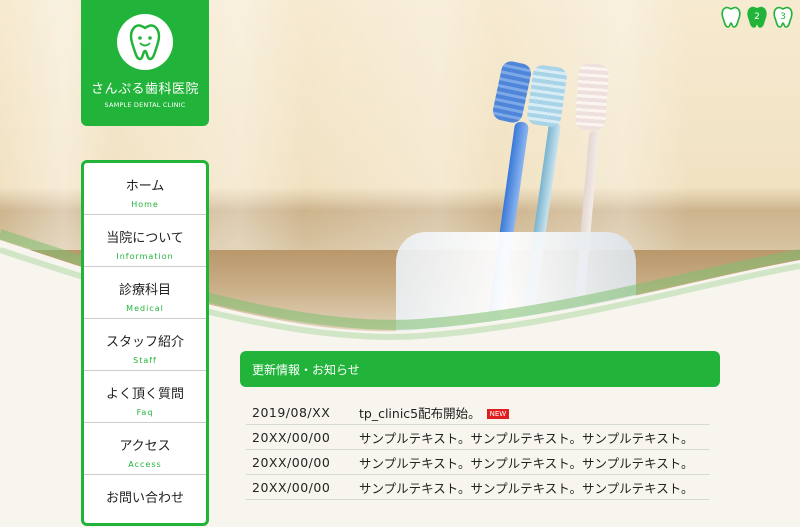 This screenshot has height=527, width=800. I want to click on nav-item-faq: よく頂く質問 Faq, so click(145, 397).